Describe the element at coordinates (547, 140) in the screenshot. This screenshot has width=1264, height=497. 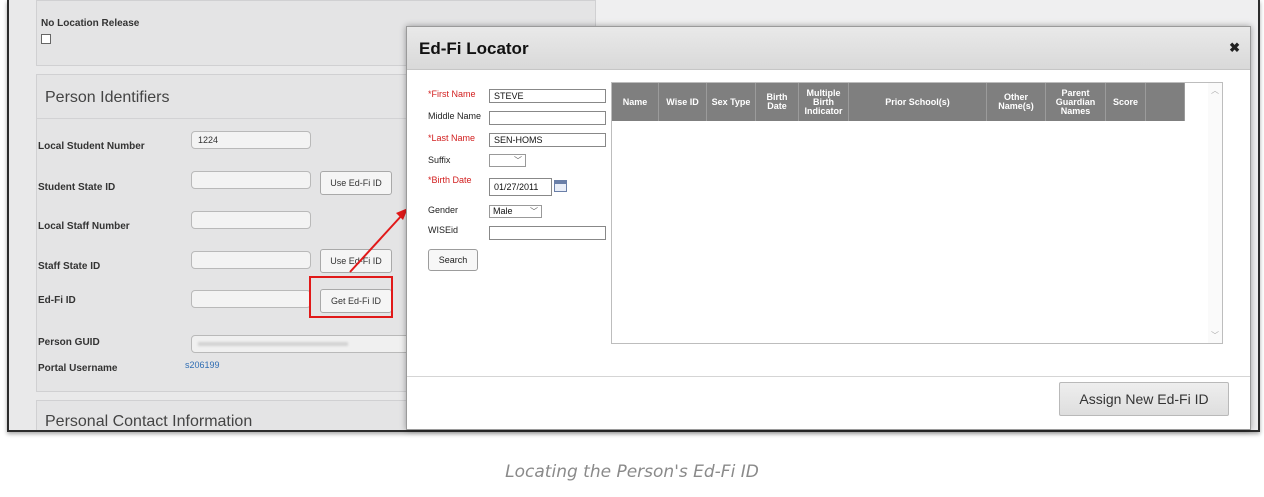
I see `last-name-input: SEN-HOMS` at that location.